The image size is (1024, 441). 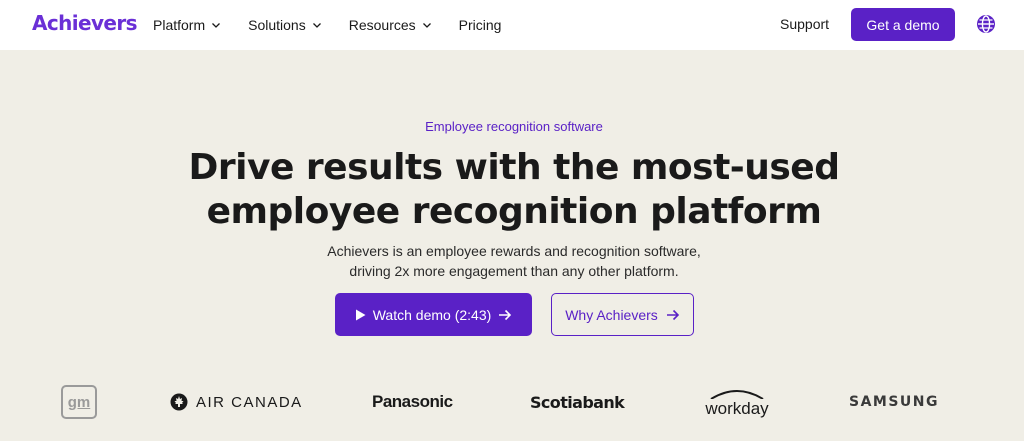 I want to click on air-canada-wordmark: AIR CANADA, so click(x=249, y=402).